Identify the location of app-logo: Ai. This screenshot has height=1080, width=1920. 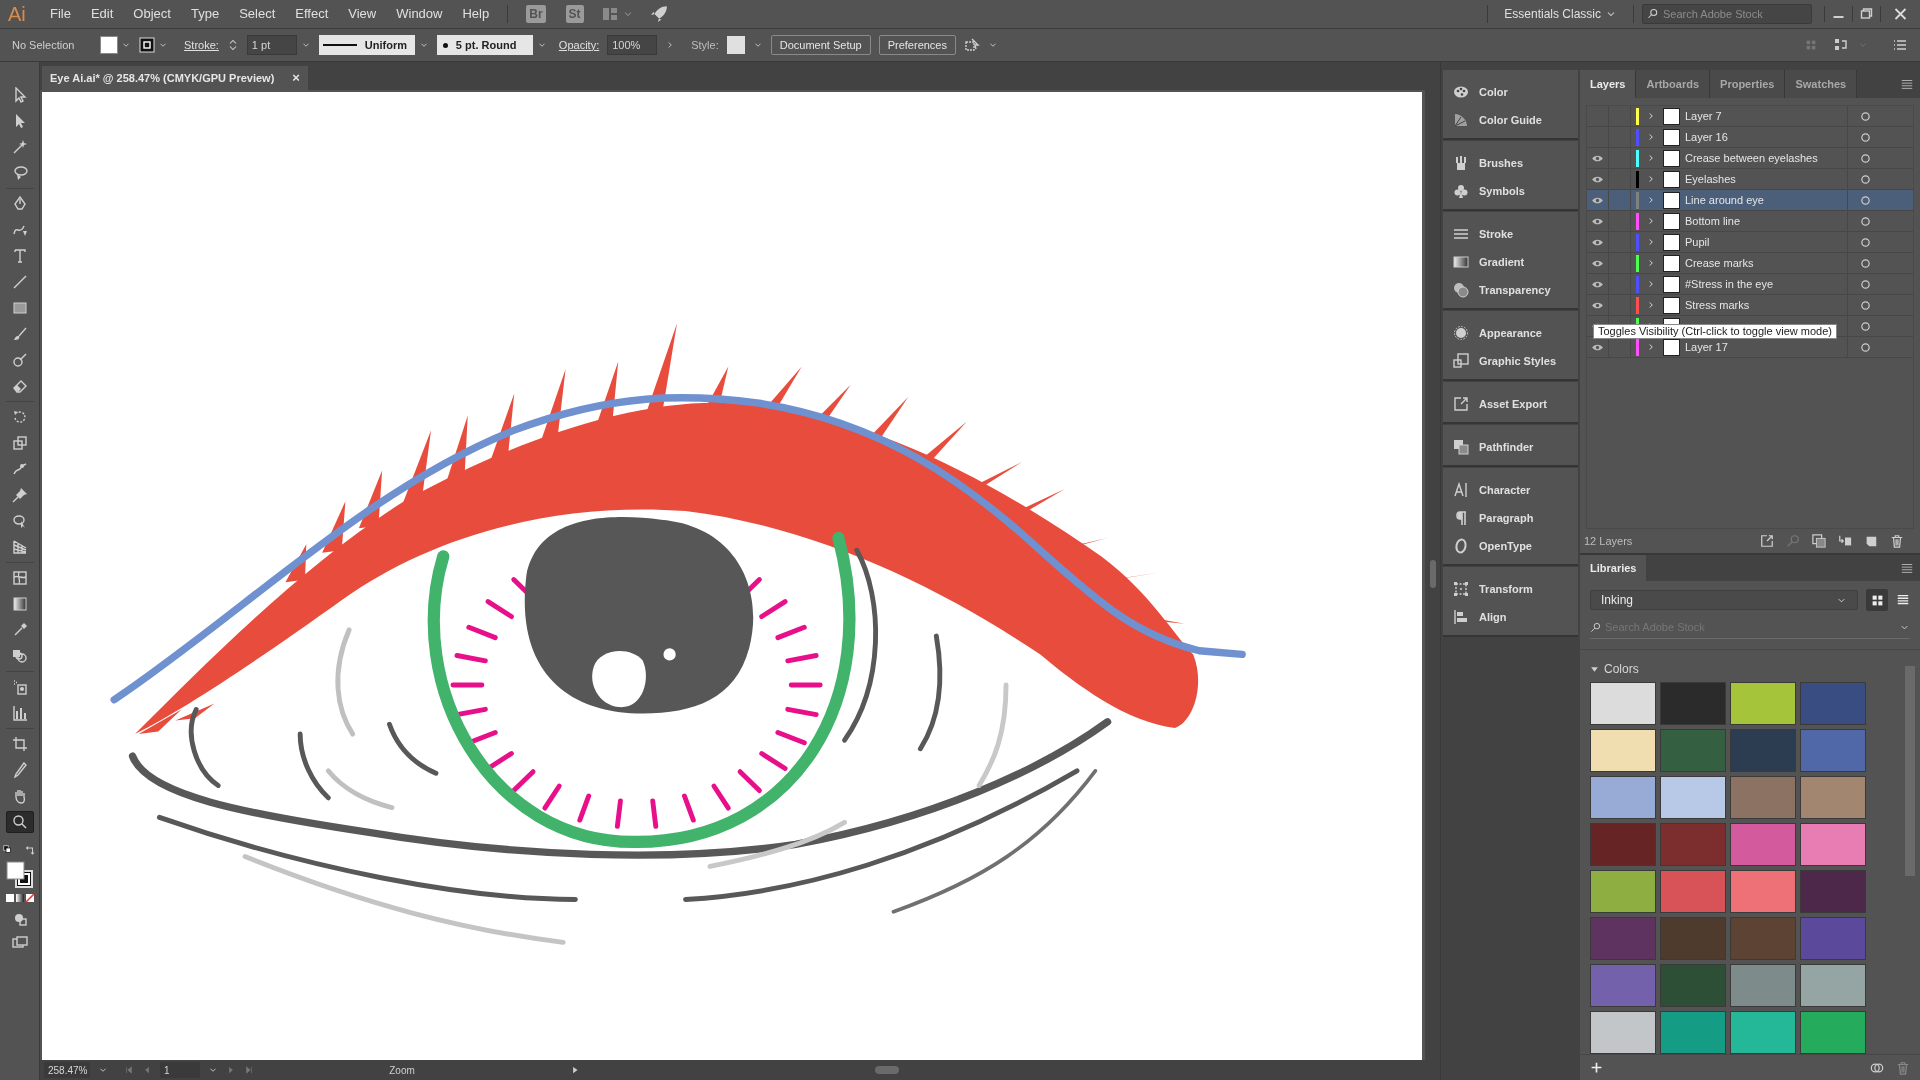
(17, 14).